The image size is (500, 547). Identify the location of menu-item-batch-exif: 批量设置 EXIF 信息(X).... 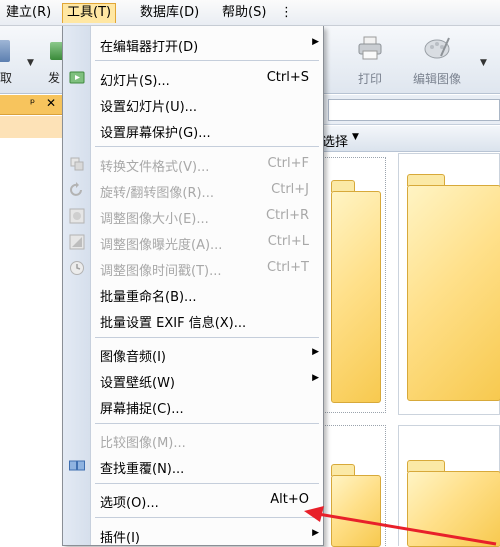
(193, 320).